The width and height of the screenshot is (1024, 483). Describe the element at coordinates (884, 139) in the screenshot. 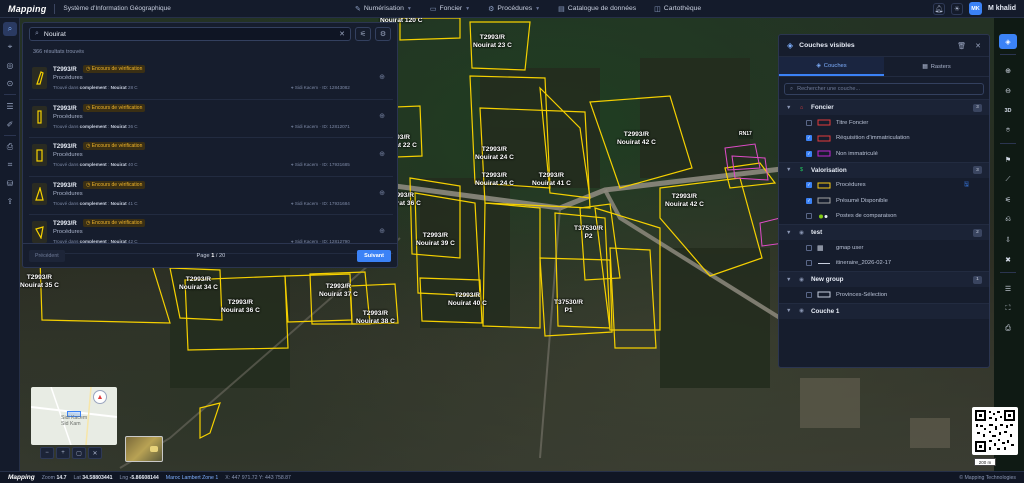

I see `layer-item: ✓ Réquisition d'immatriculation` at that location.